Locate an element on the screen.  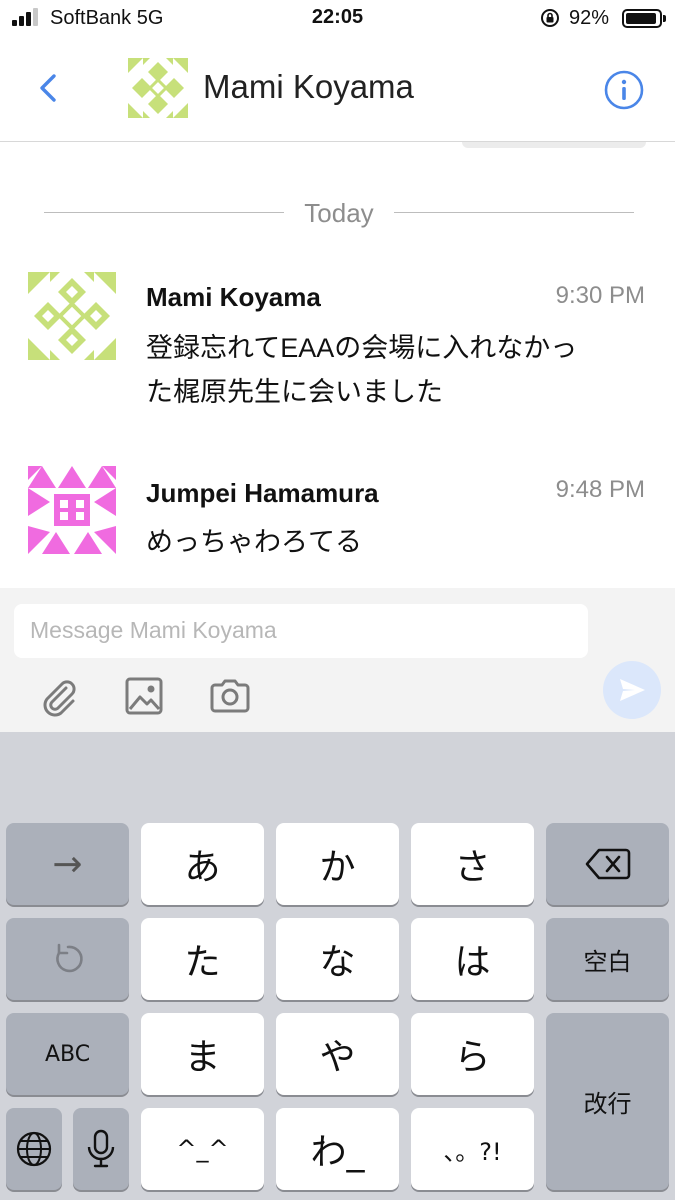
globe-icon is located at coordinates (34, 1149).